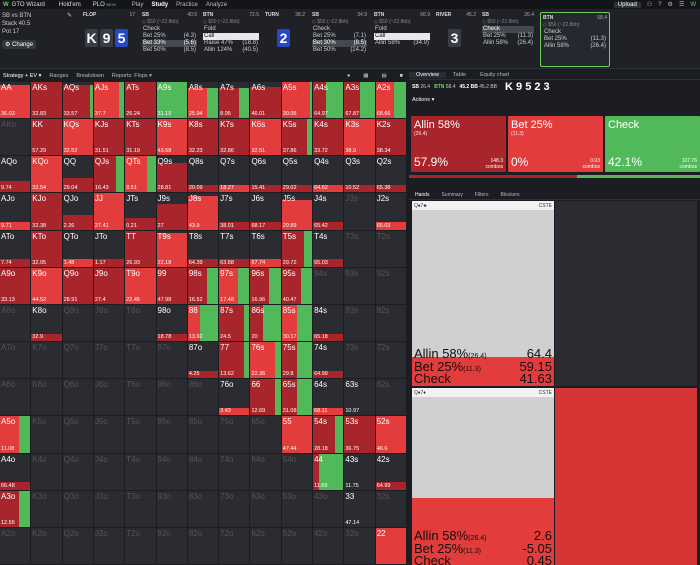 The image size is (700, 565). What do you see at coordinates (235, 361) in the screenshot?
I see `hand-cell: 77 13.62` at bounding box center [235, 361].